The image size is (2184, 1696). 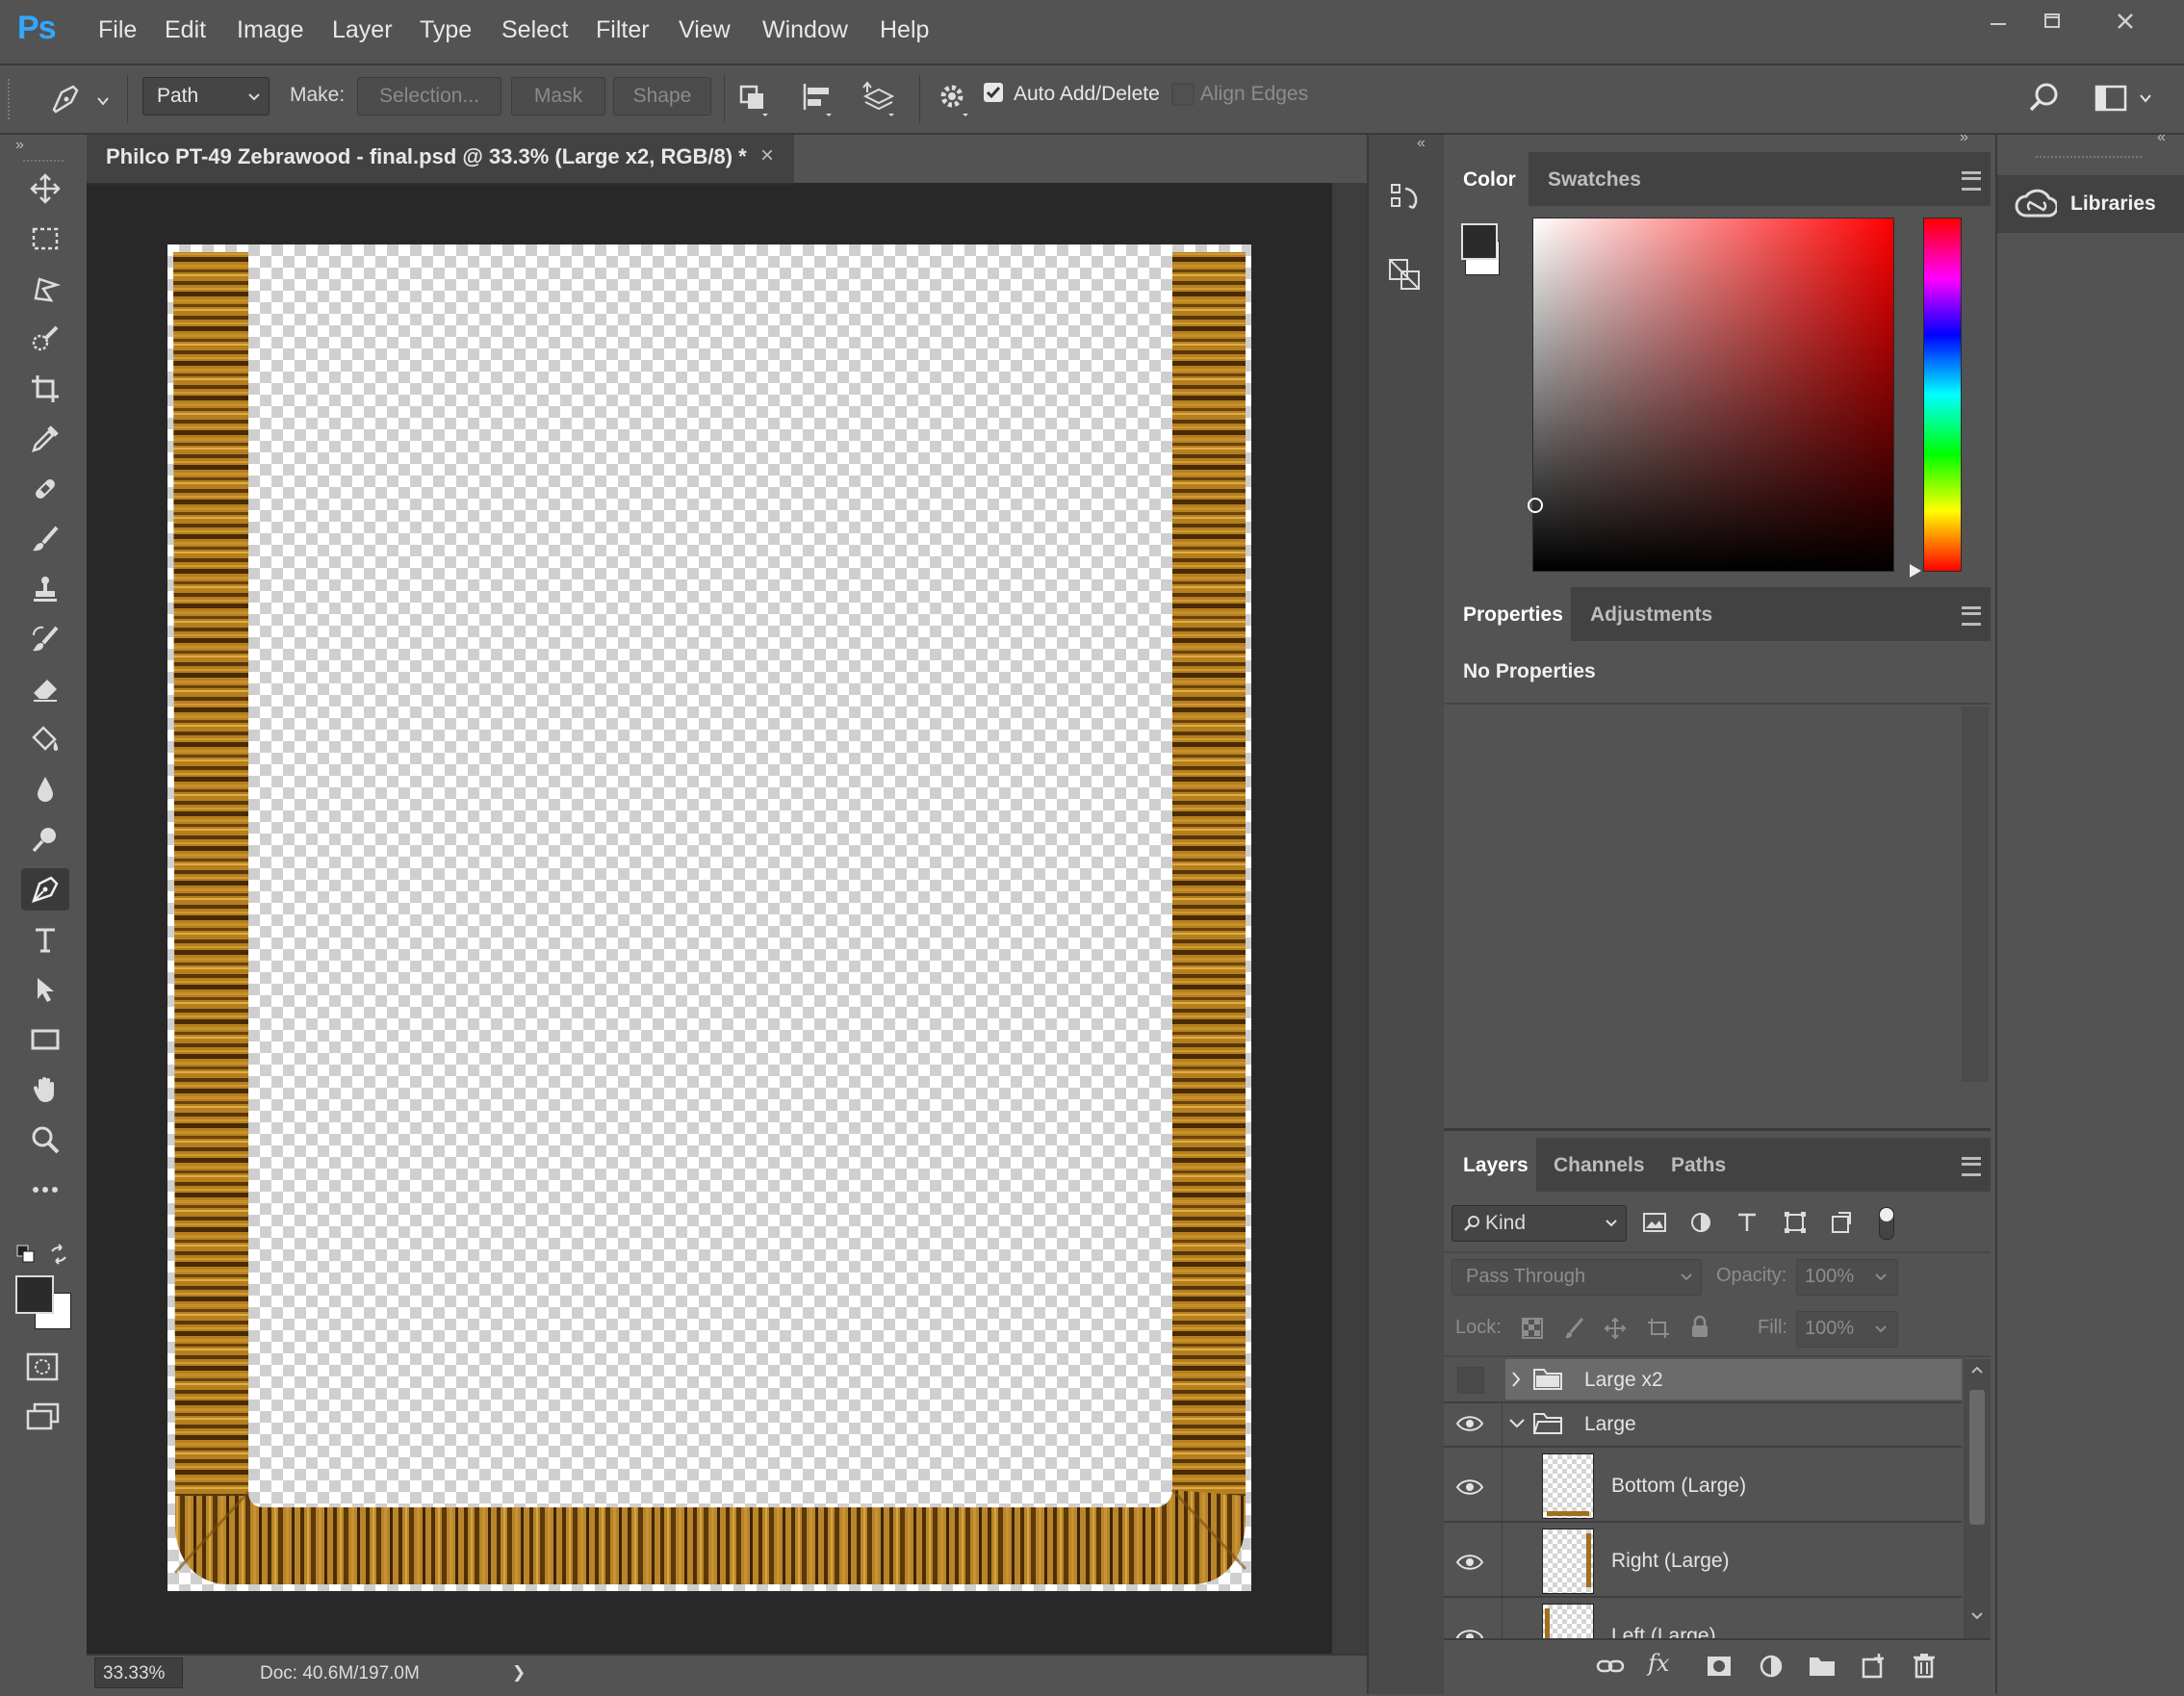 What do you see at coordinates (1574, 1331) in the screenshot?
I see `lock-image-pixels-icon` at bounding box center [1574, 1331].